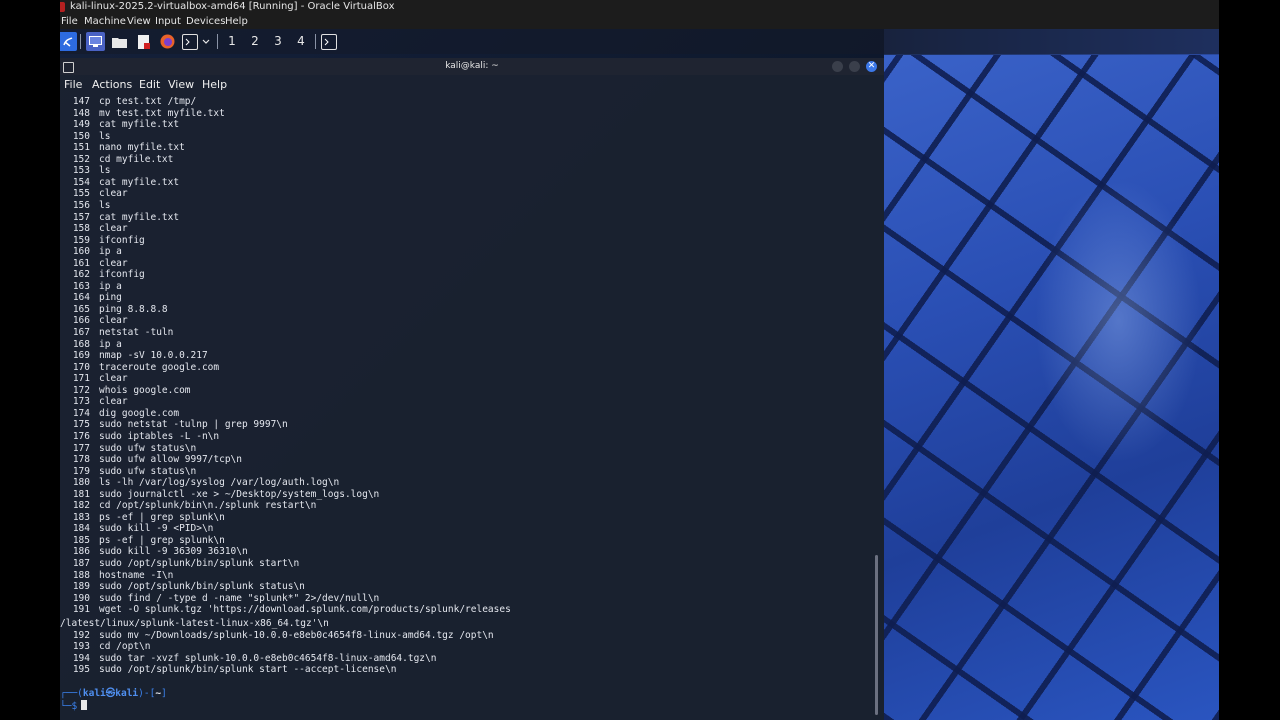 This screenshot has width=1280, height=720. I want to click on terminal-menu-edit: Edit, so click(149, 85).